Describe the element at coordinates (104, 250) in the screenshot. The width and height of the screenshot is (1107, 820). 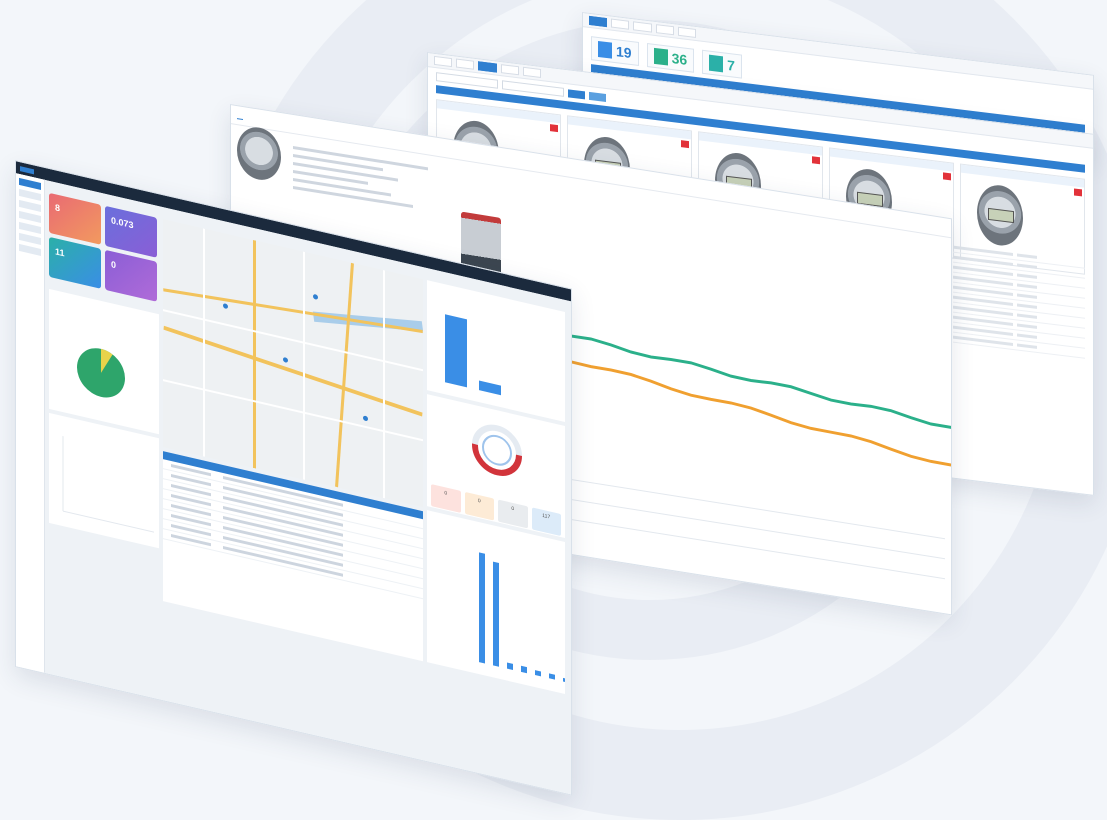
I see `kpi-cards: 8 0.073 11 0` at that location.